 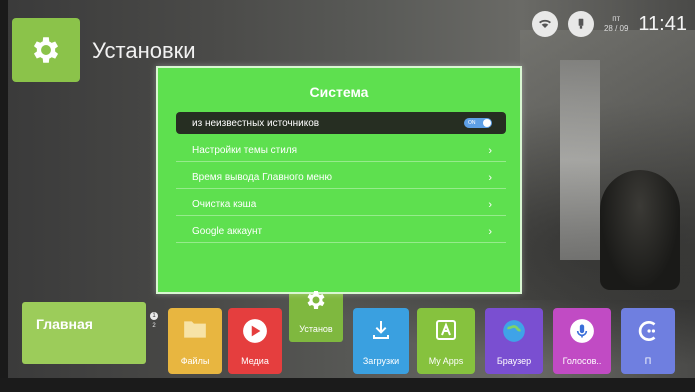 What do you see at coordinates (347, 385) in the screenshot?
I see `tv-bezel-bottom` at bounding box center [347, 385].